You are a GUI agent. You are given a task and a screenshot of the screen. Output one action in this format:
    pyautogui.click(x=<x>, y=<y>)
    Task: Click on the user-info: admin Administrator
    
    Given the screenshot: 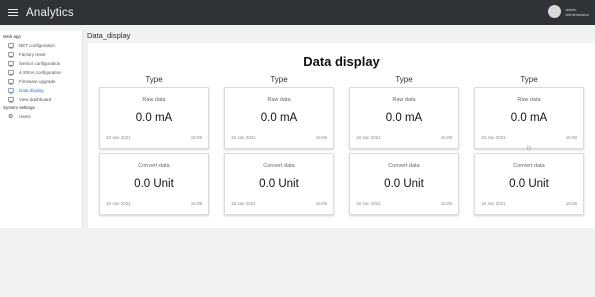 What is the action you would take?
    pyautogui.click(x=577, y=12)
    